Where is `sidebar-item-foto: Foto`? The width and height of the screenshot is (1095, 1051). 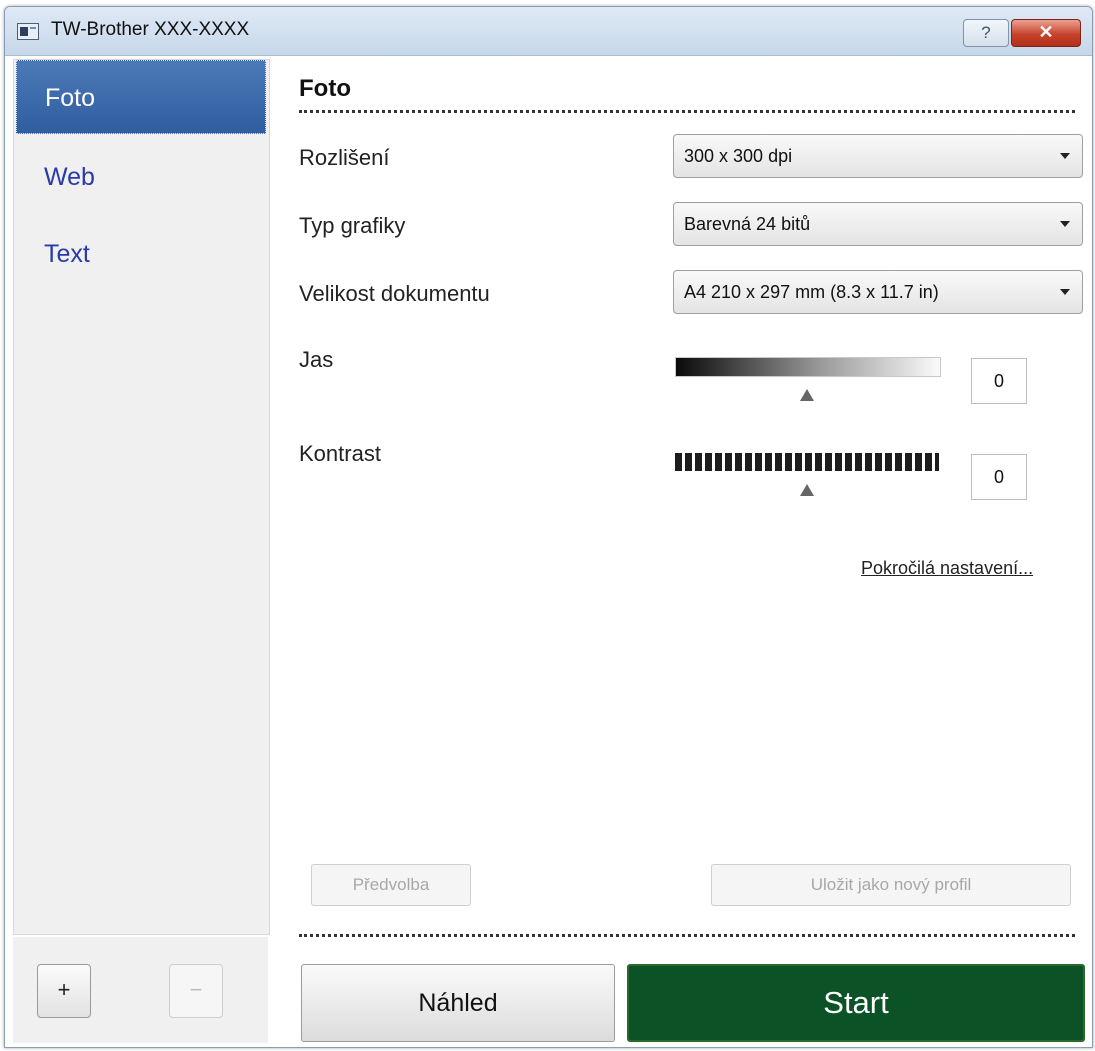
sidebar-item-foto: Foto is located at coordinates (141, 97).